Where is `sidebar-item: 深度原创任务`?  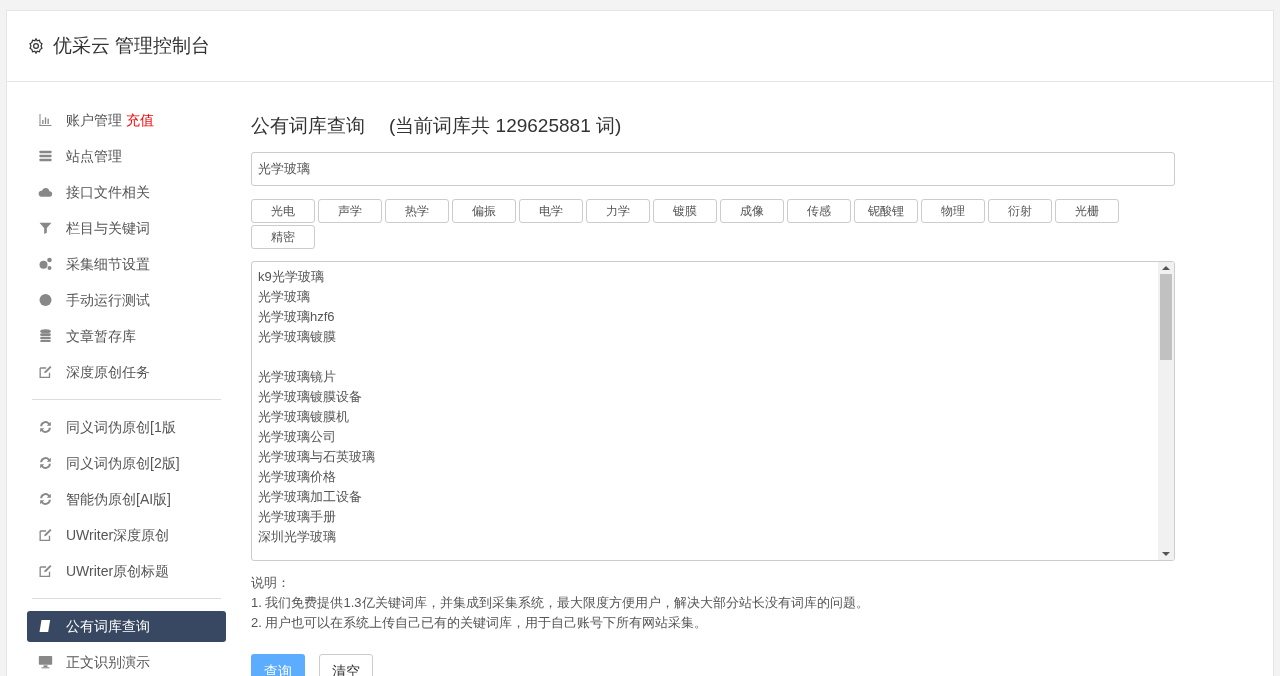 sidebar-item: 深度原创任务 is located at coordinates (126, 372).